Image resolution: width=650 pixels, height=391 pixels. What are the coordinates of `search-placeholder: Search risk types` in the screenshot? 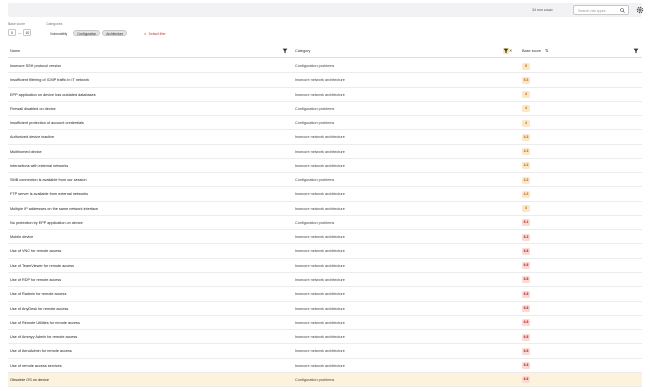 It's located at (592, 11).